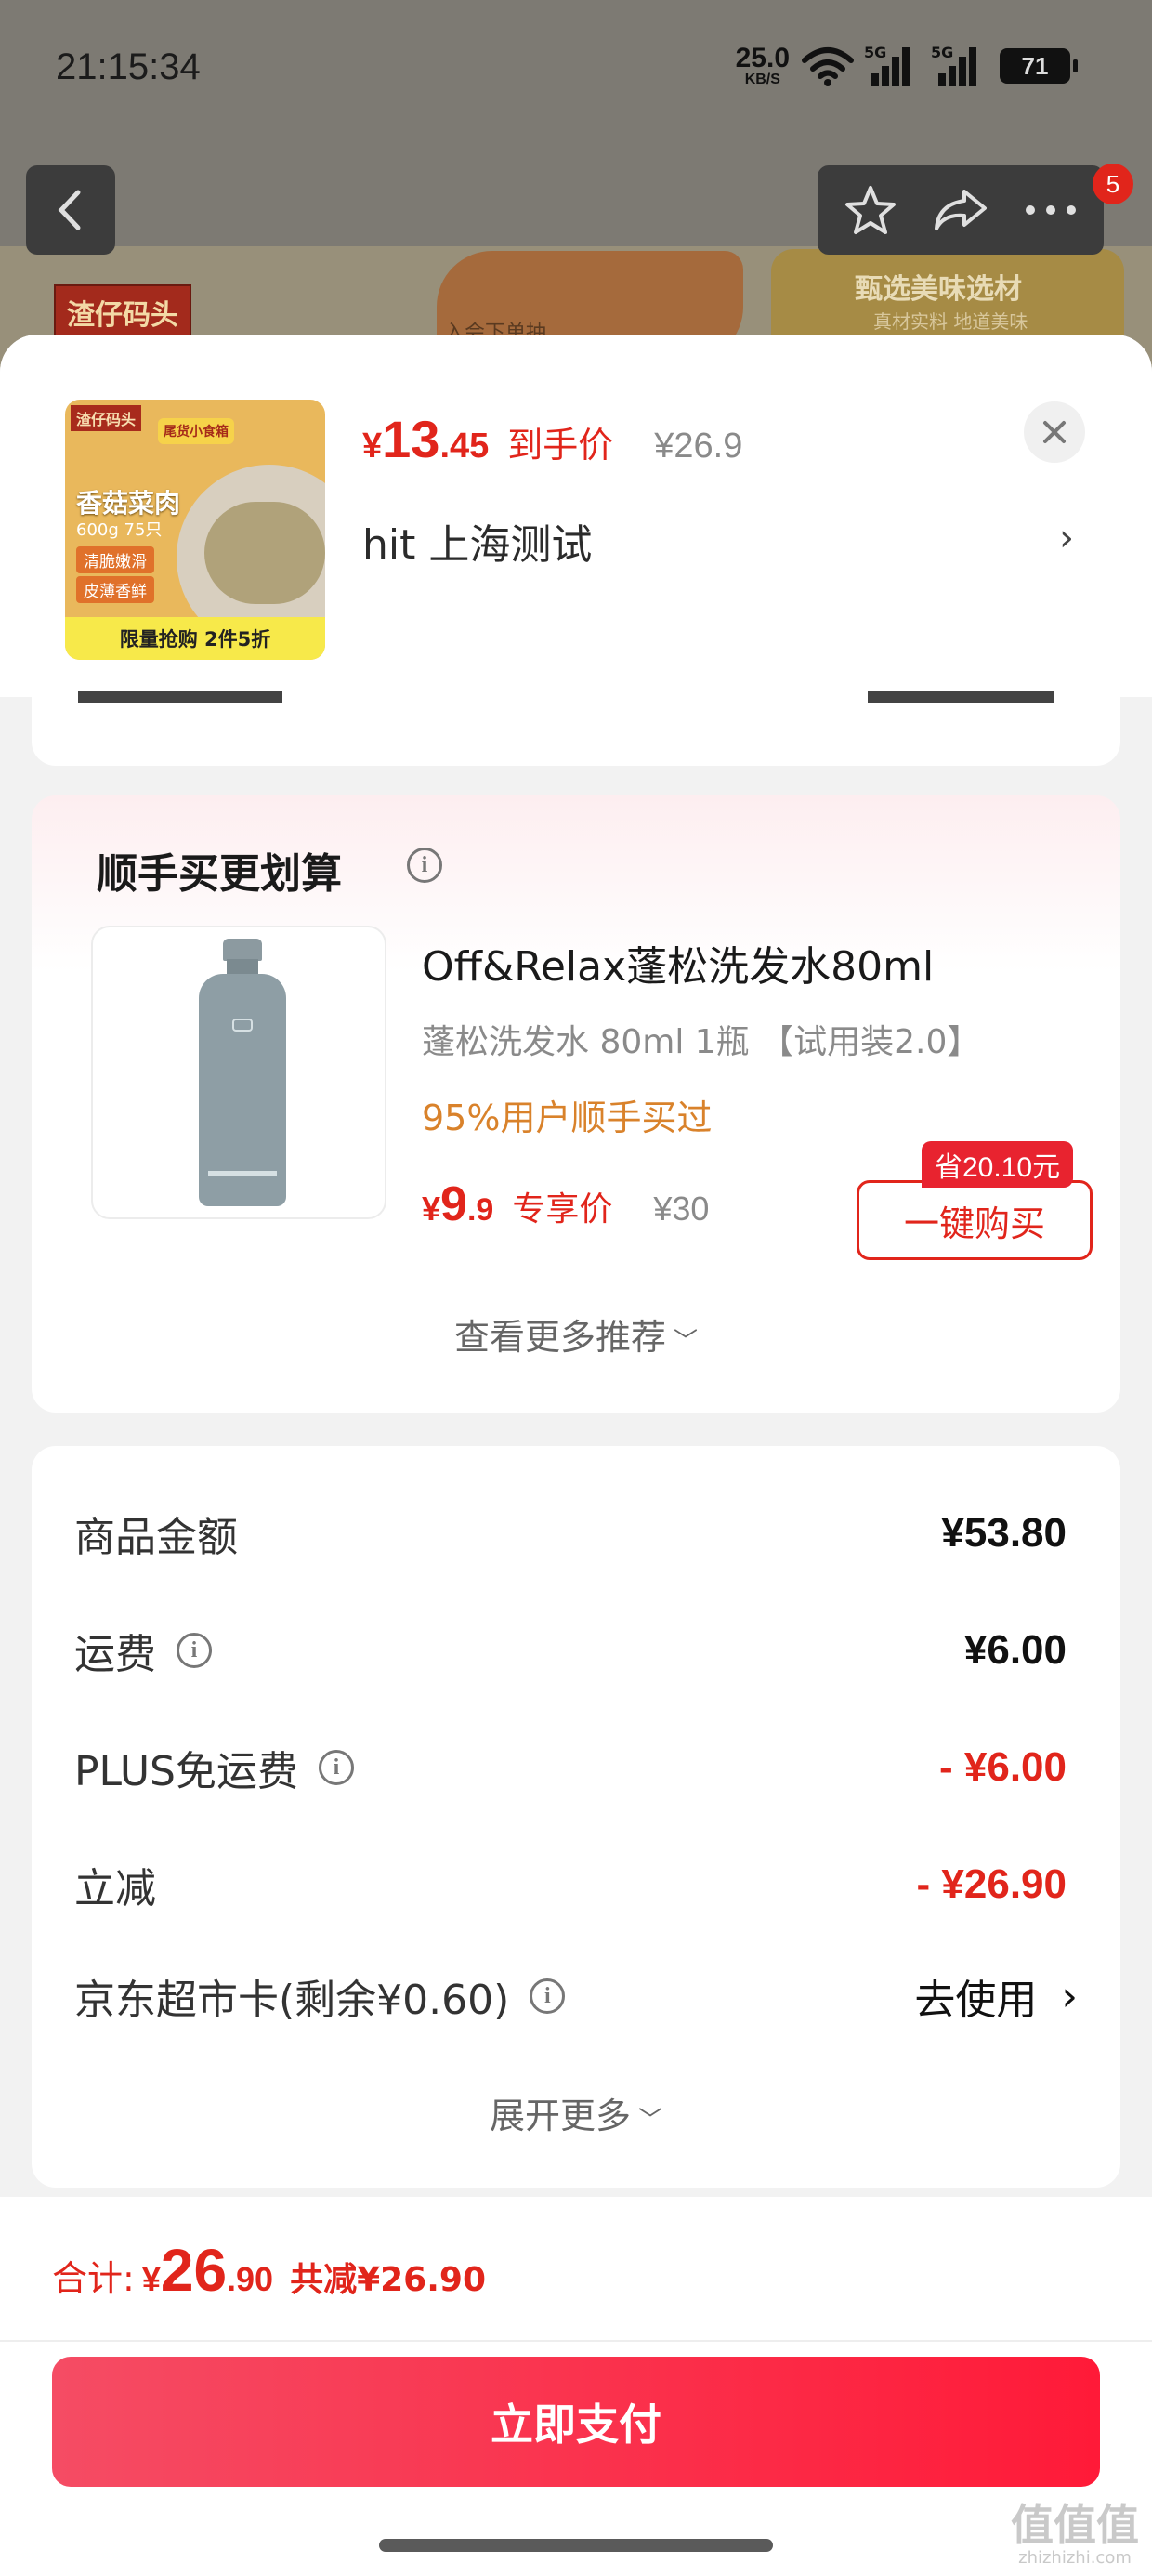  What do you see at coordinates (950, 321) in the screenshot?
I see `banner-promo-subtitle: 真材实料 地道美味` at bounding box center [950, 321].